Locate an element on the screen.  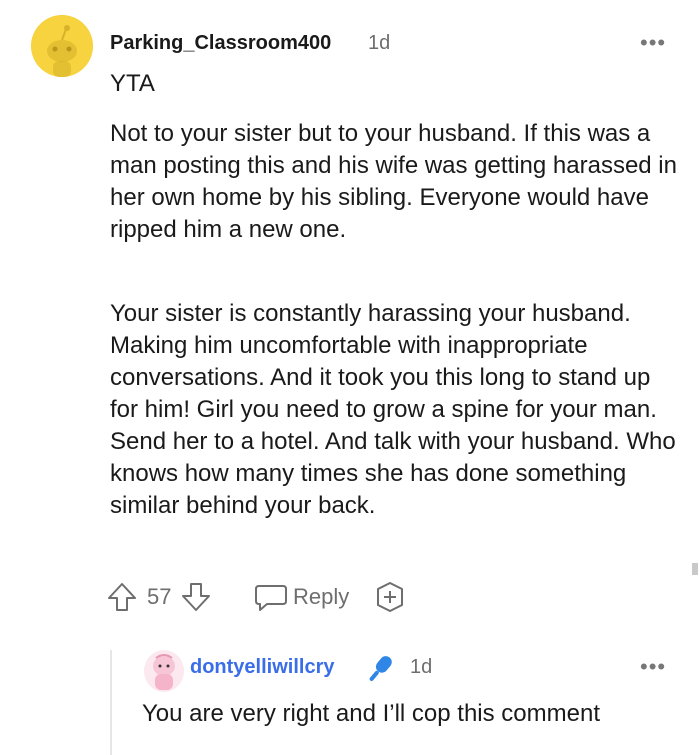
speech-bubble-icon is located at coordinates (271, 598).